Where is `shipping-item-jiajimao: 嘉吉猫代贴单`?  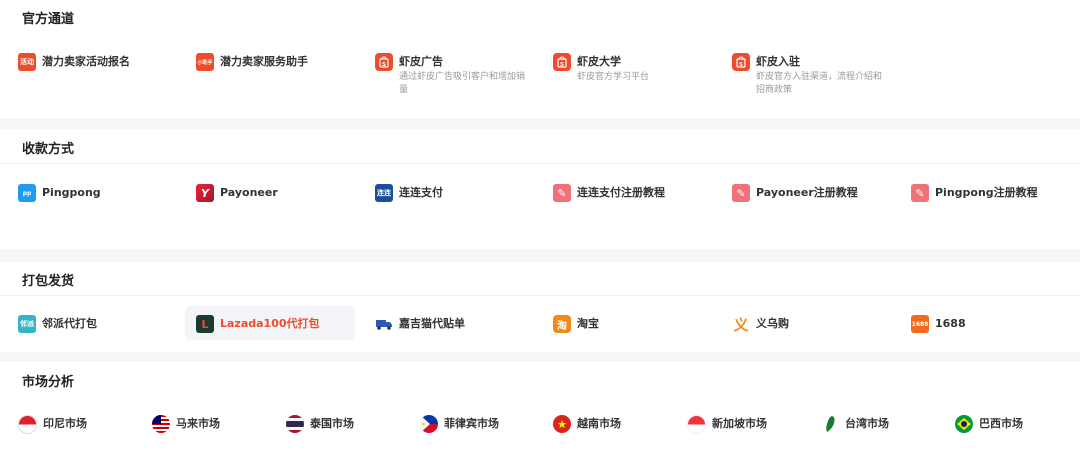
shipping-item-jiajimao: 嘉吉猫代贴单 is located at coordinates (420, 331).